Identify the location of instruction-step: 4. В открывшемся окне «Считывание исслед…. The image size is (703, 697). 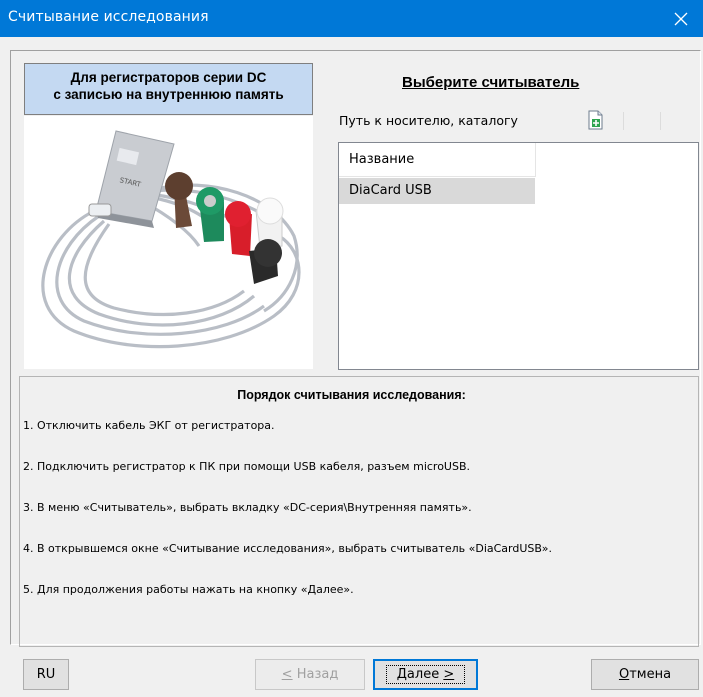
(287, 548).